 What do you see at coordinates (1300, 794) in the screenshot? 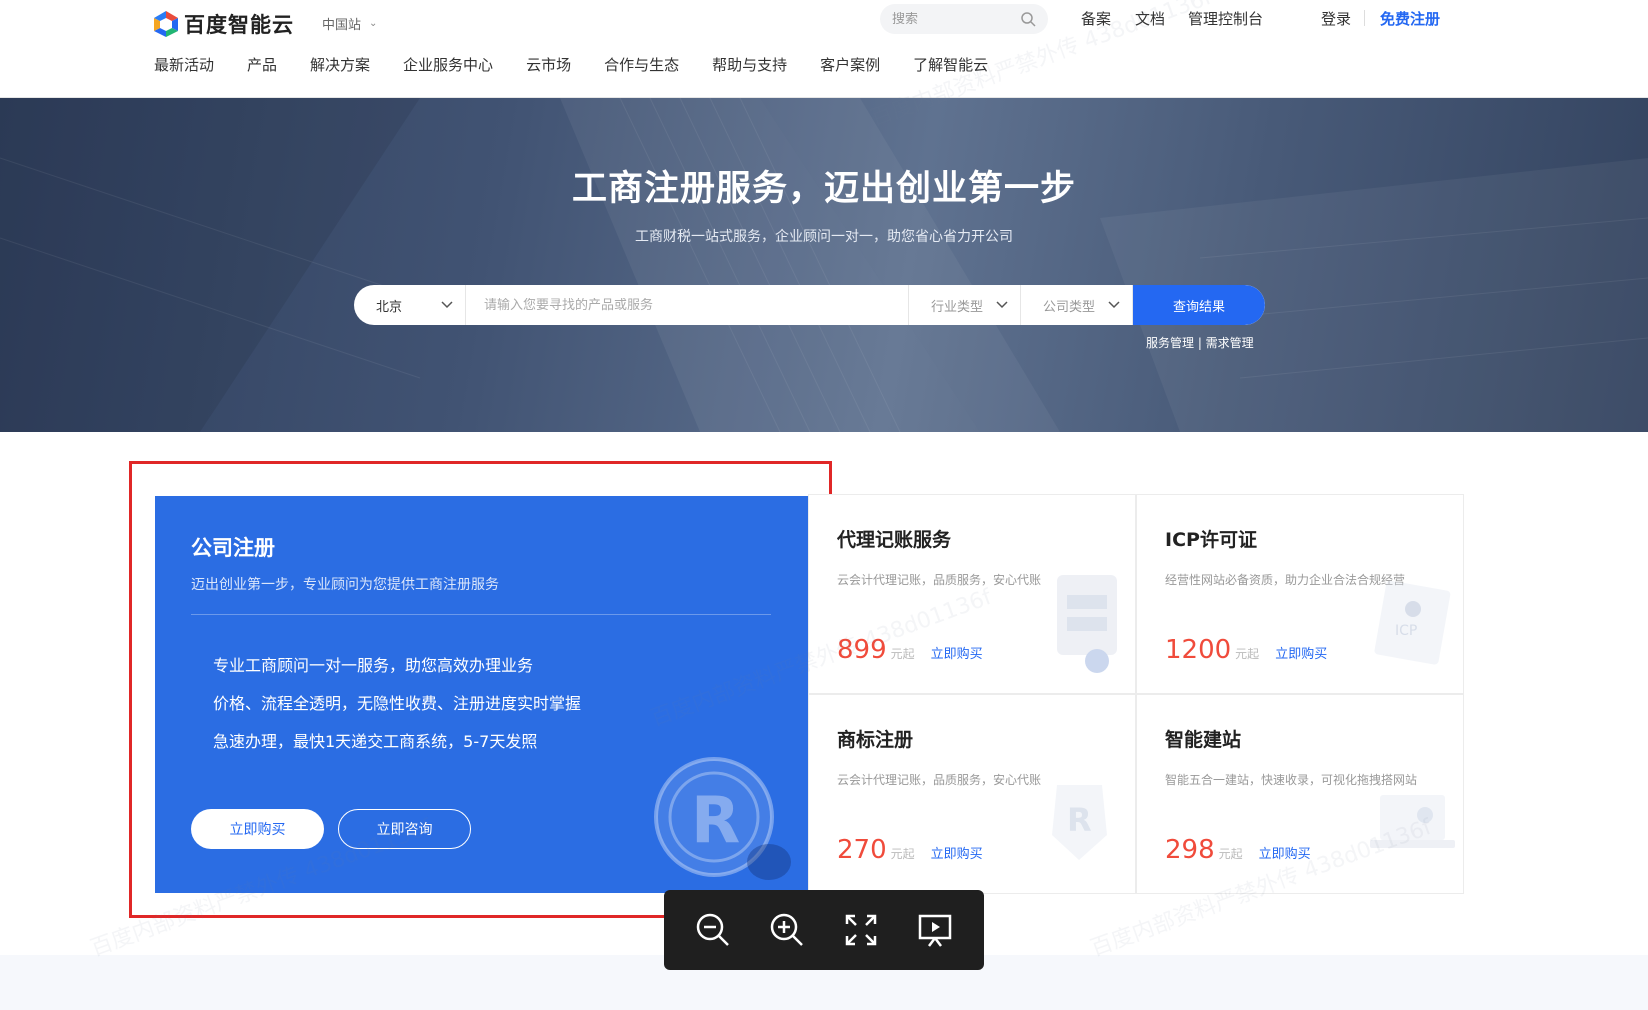
I see `website-builder-card: 智能建站 智能五合一建站，快速收录，可视化拖拽搭网站 298 元起 立即购买` at bounding box center [1300, 794].